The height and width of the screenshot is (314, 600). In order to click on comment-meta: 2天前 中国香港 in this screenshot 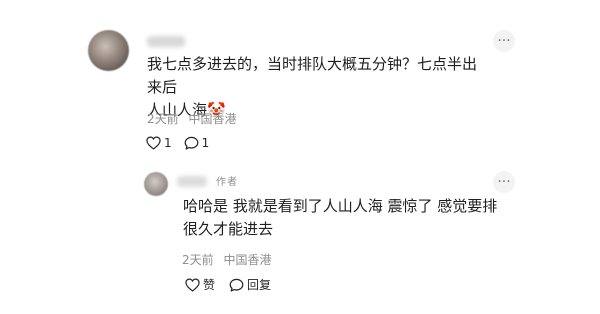, I will do `click(191, 118)`.